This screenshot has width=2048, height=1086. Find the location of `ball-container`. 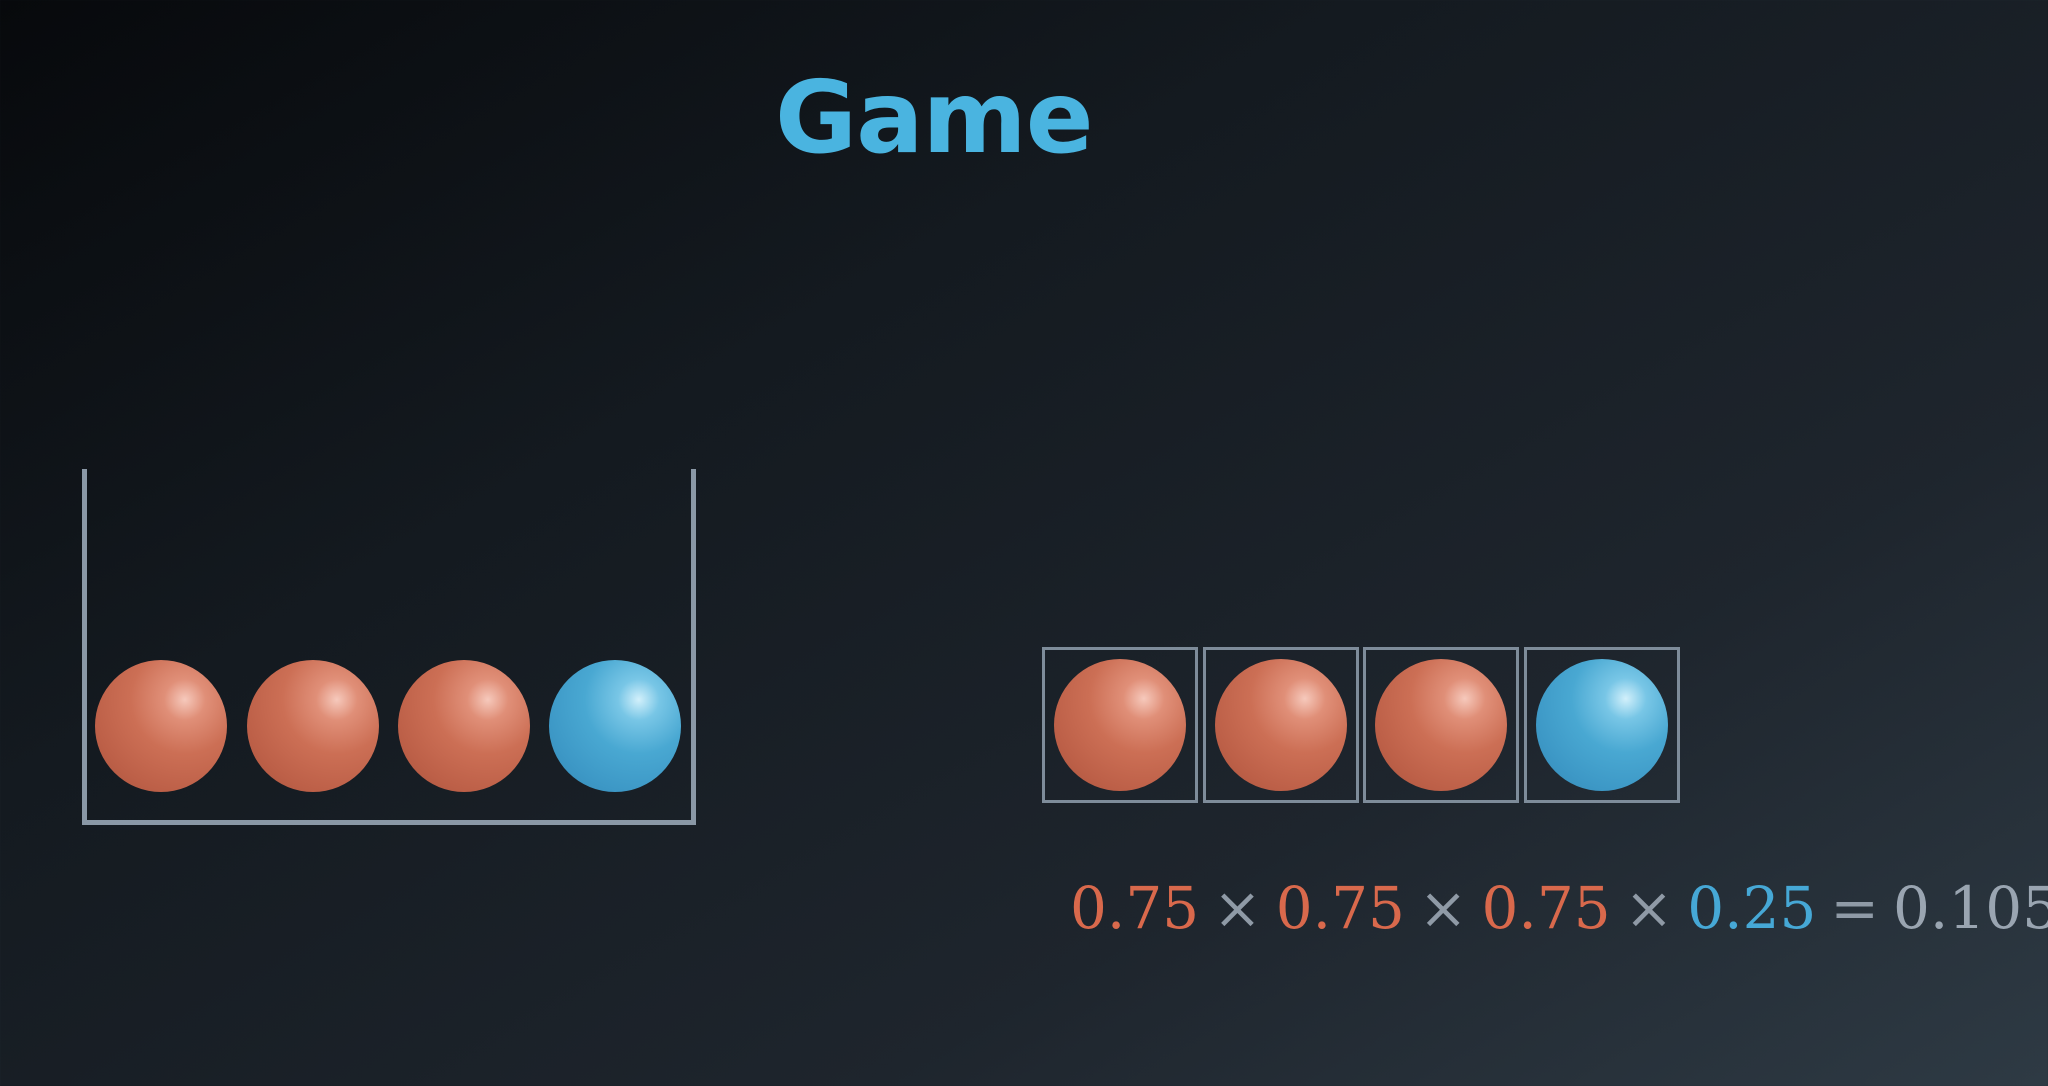

ball-container is located at coordinates (389, 647).